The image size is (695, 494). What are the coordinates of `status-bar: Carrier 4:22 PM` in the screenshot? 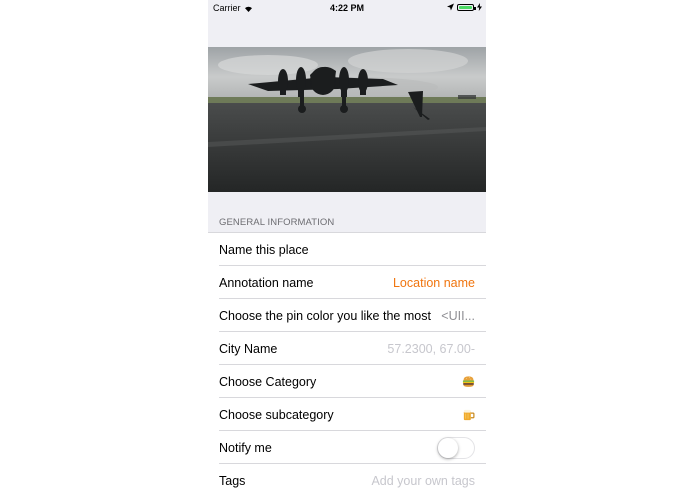 It's located at (347, 8).